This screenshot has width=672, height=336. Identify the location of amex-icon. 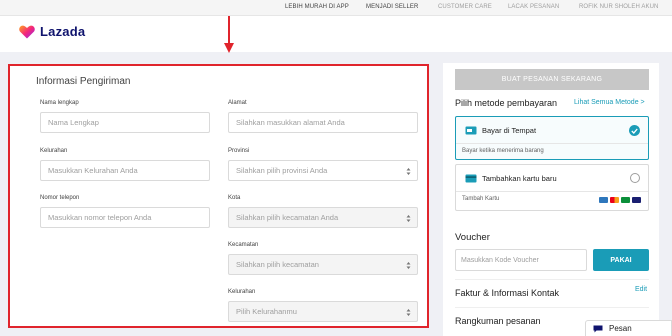
(603, 200).